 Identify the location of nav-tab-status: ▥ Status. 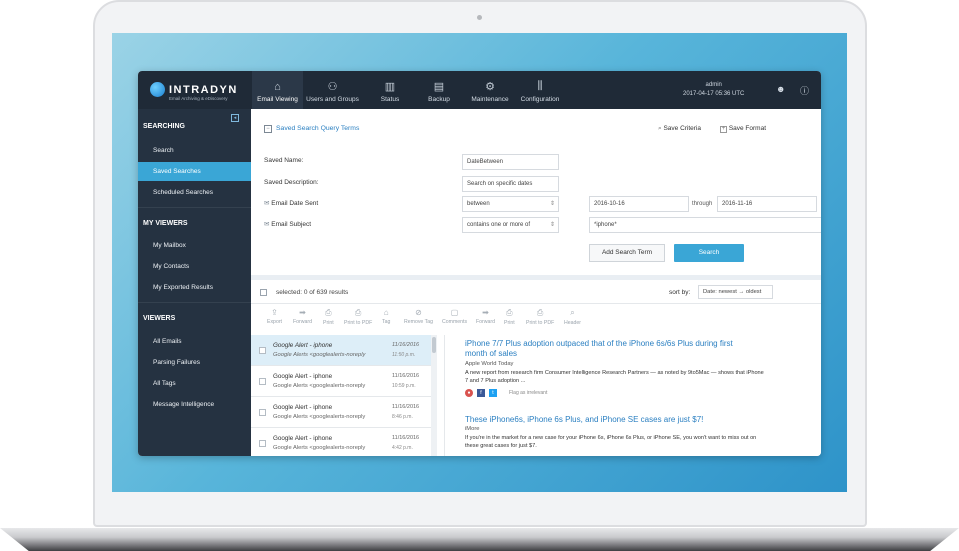
(390, 90).